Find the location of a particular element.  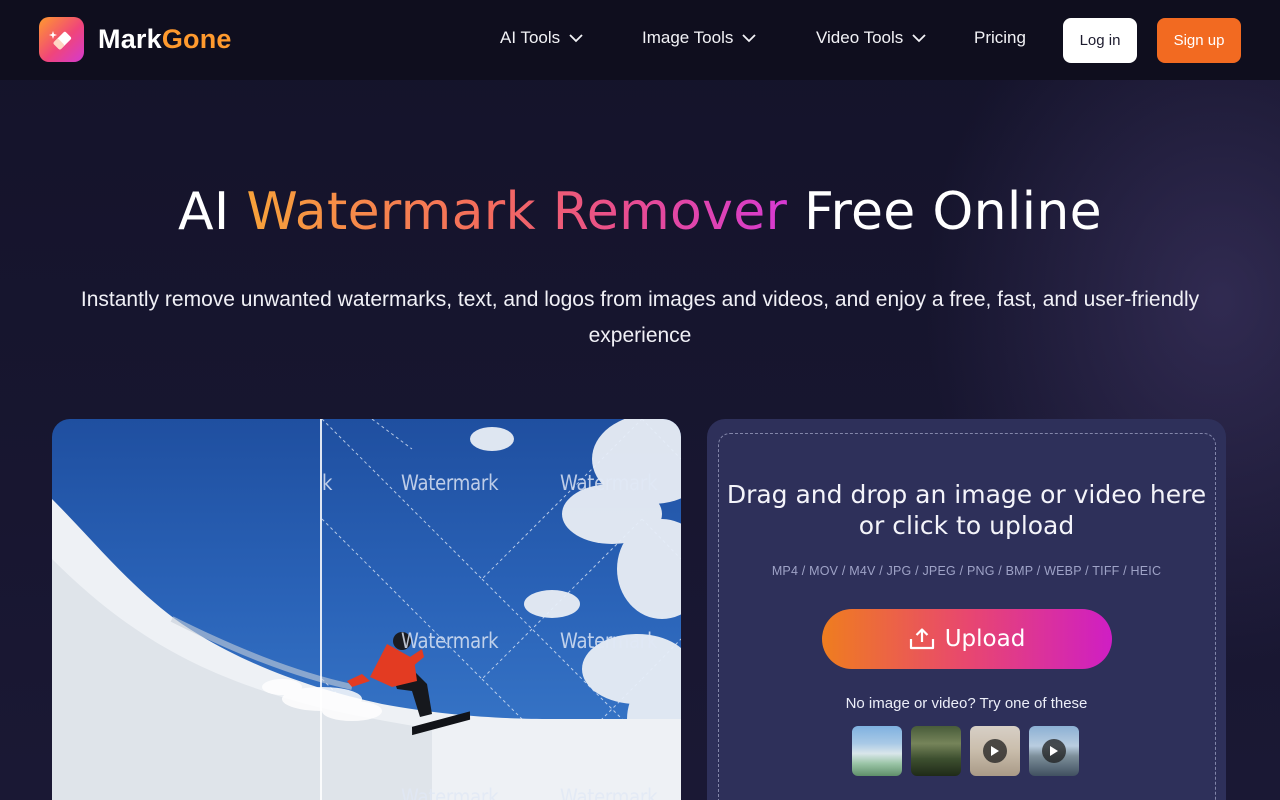

nav-pricing-label: Pricing is located at coordinates (1000, 37).